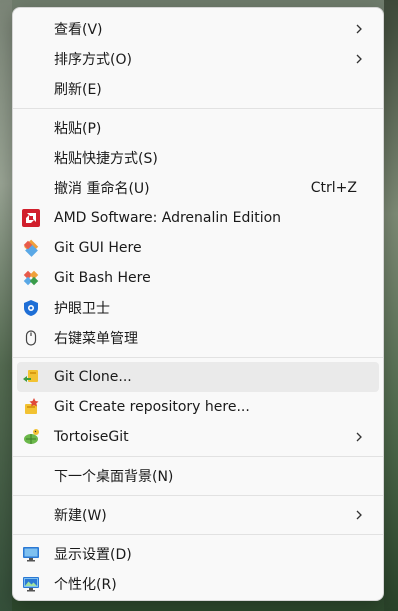  What do you see at coordinates (198, 158) in the screenshot?
I see `menu-item-s: 粘贴快捷方式(S)` at bounding box center [198, 158].